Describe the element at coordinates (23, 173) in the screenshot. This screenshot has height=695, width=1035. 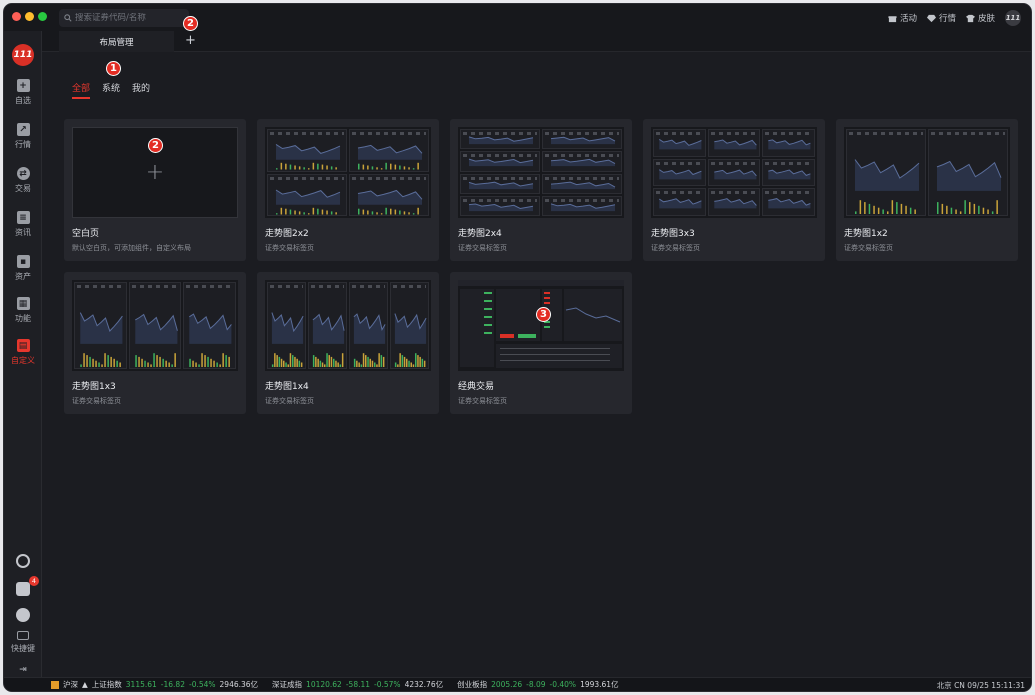
I see `exchange-icon: ⇄` at that location.